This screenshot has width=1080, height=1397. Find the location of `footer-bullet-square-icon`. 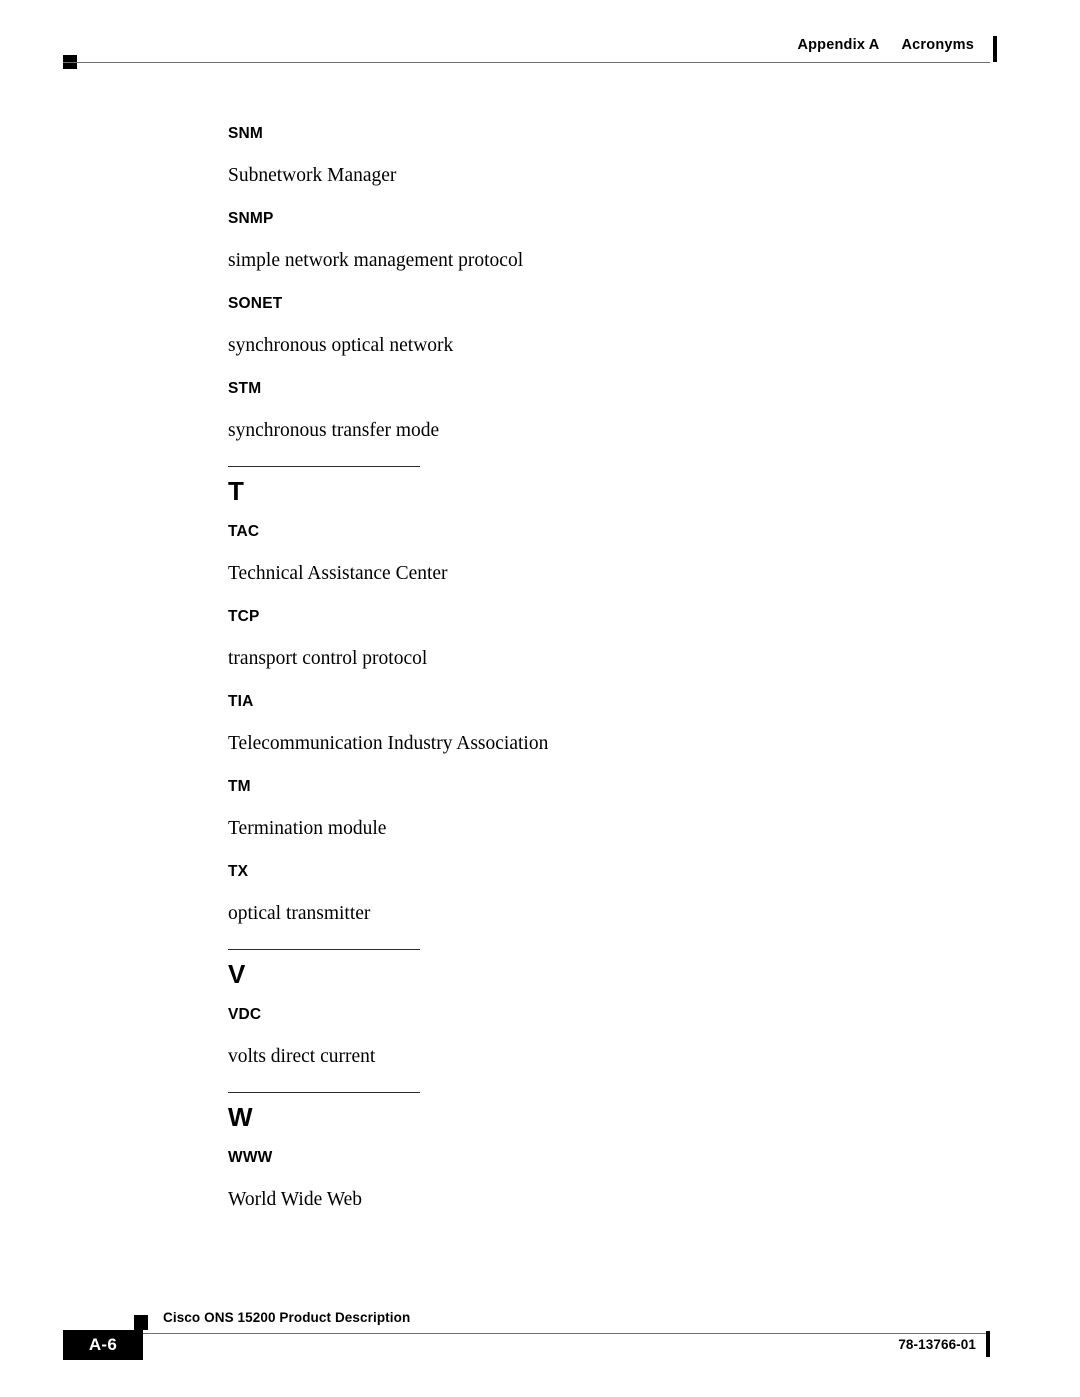

footer-bullet-square-icon is located at coordinates (141, 1322).